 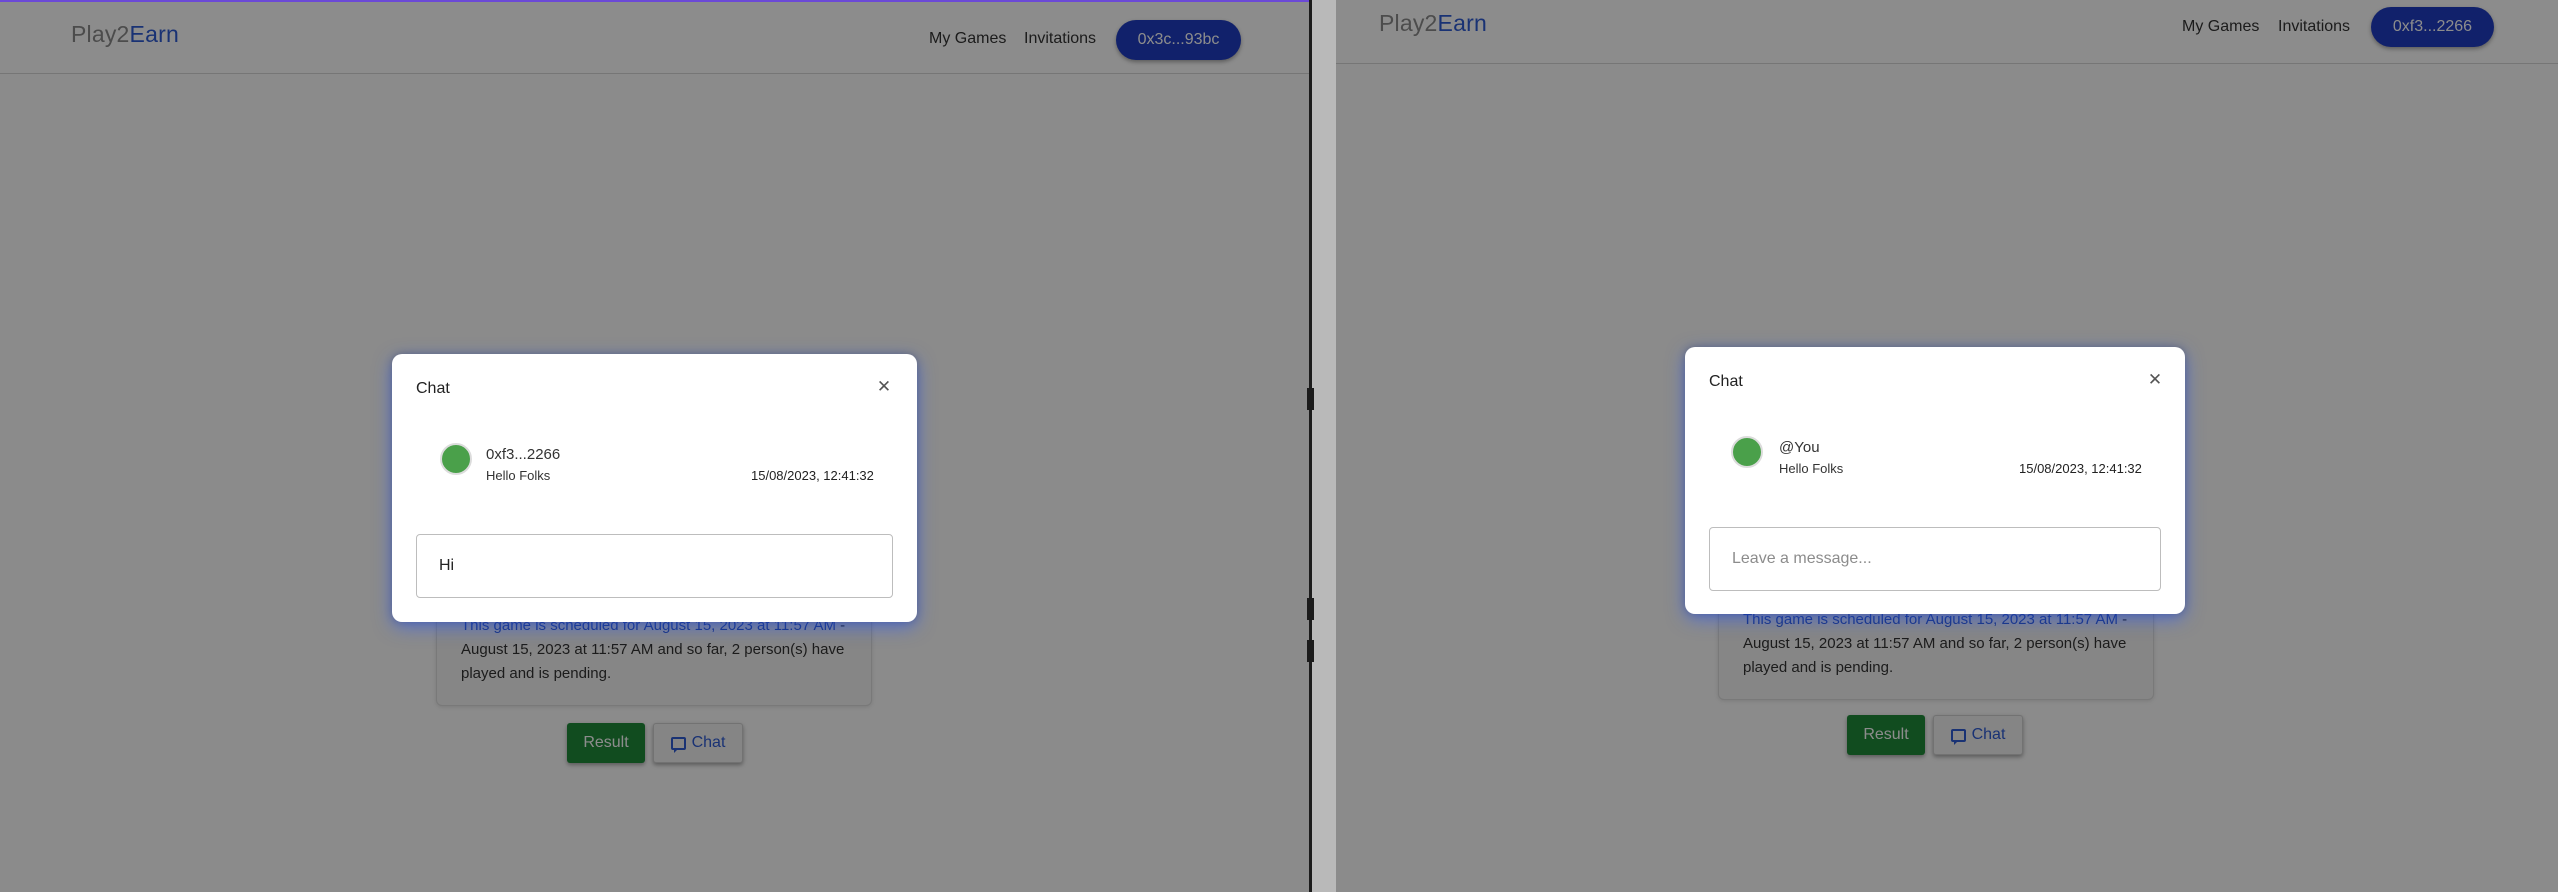 What do you see at coordinates (1799, 447) in the screenshot?
I see `message-sender: @You` at bounding box center [1799, 447].